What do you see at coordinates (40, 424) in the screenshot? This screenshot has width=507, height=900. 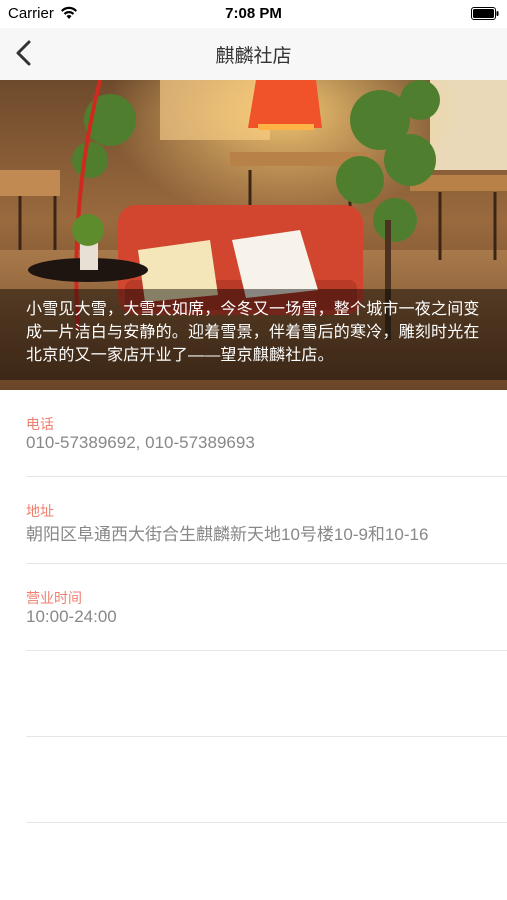 I see `phone-label: 电话` at bounding box center [40, 424].